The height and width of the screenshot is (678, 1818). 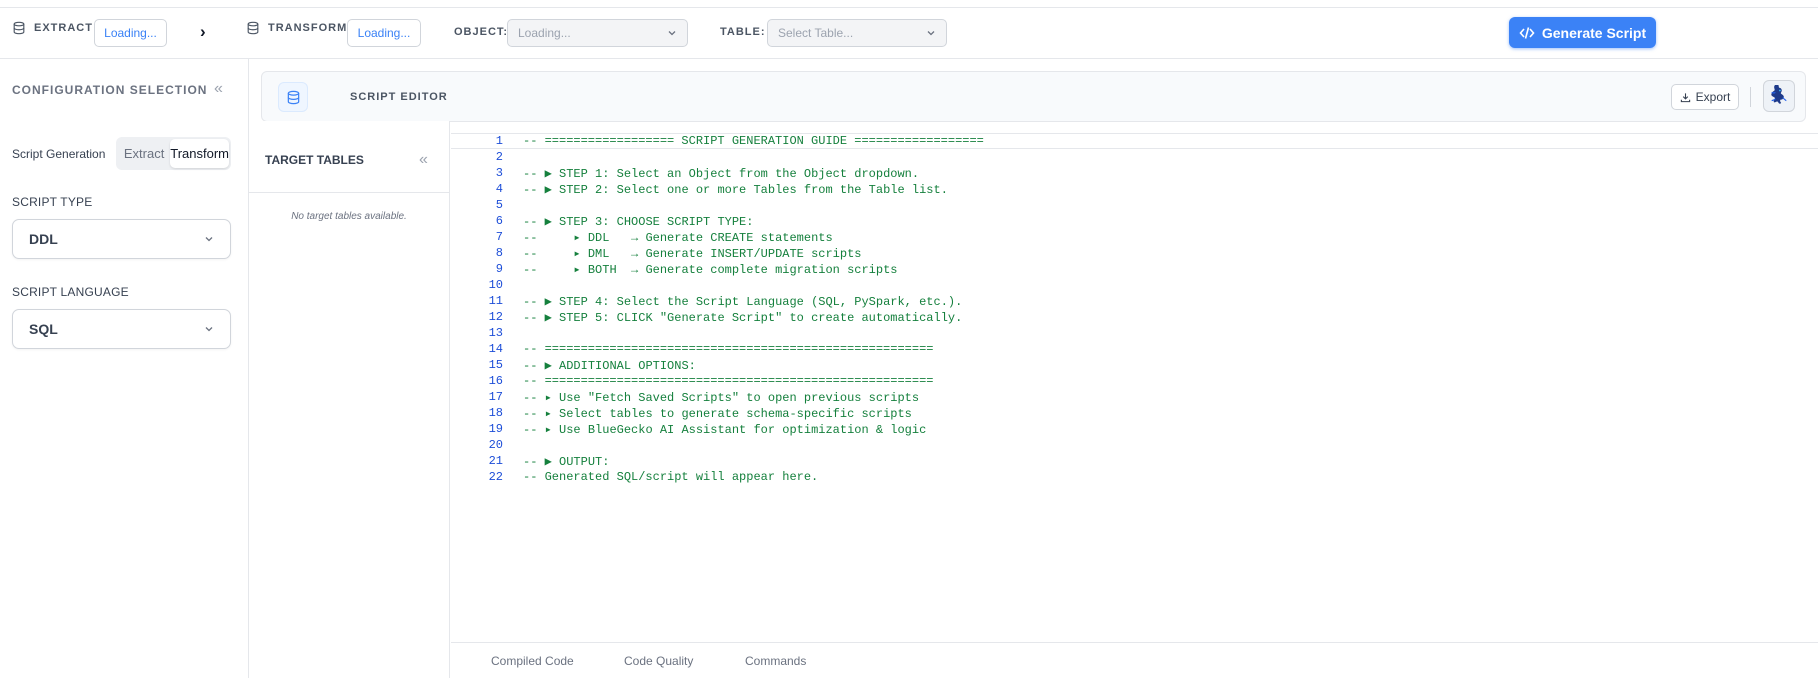 I want to click on generate-script-button: Generate Script, so click(x=1582, y=32).